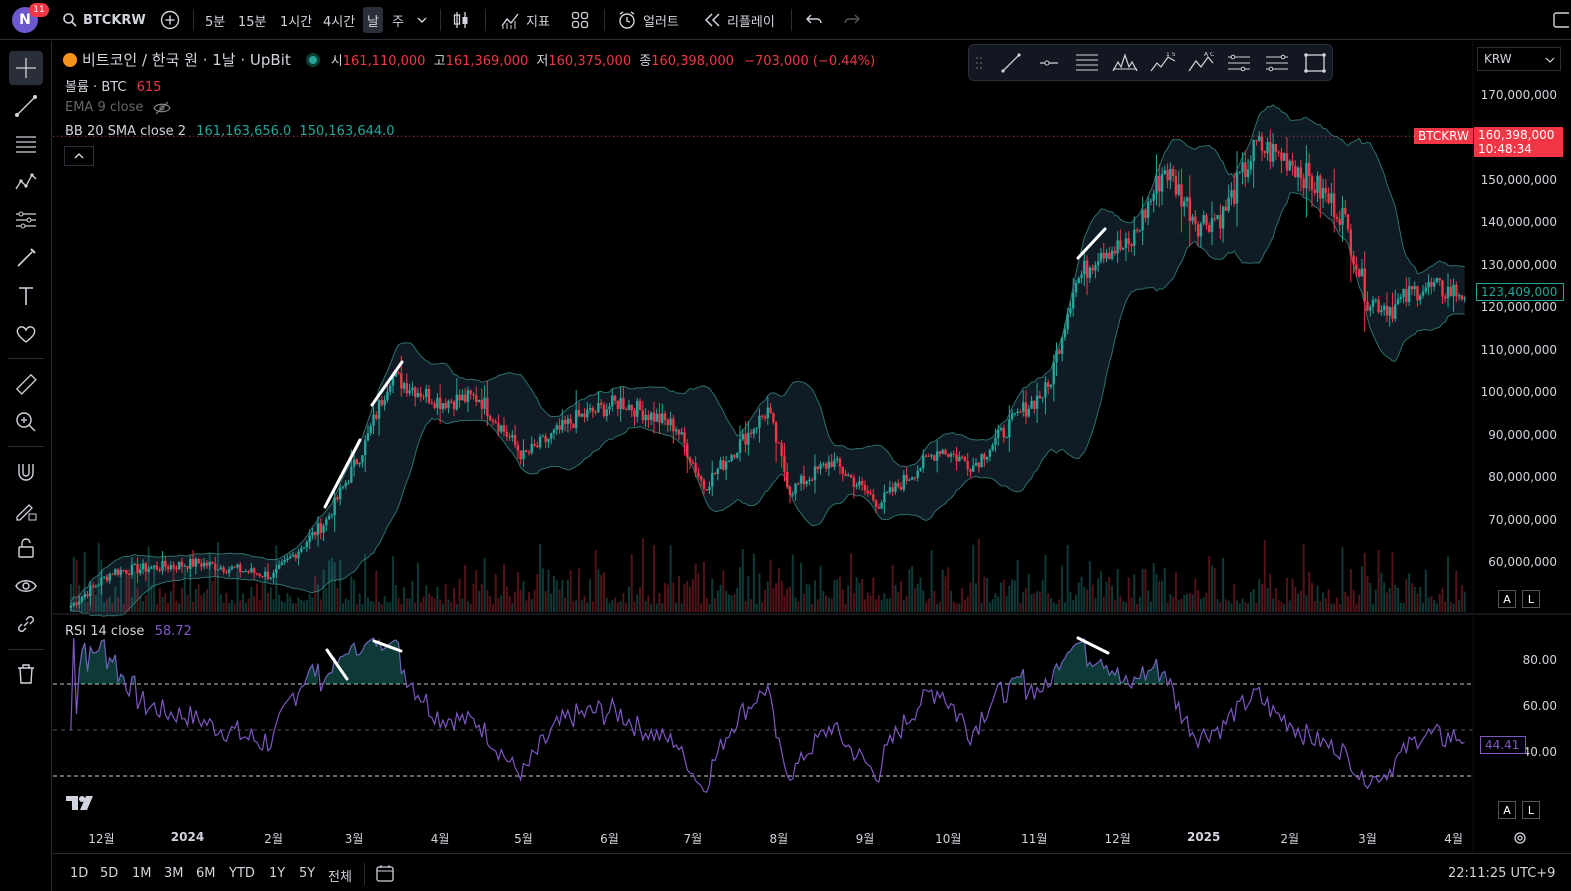 The width and height of the screenshot is (1571, 891). I want to click on calendar-icon, so click(385, 873).